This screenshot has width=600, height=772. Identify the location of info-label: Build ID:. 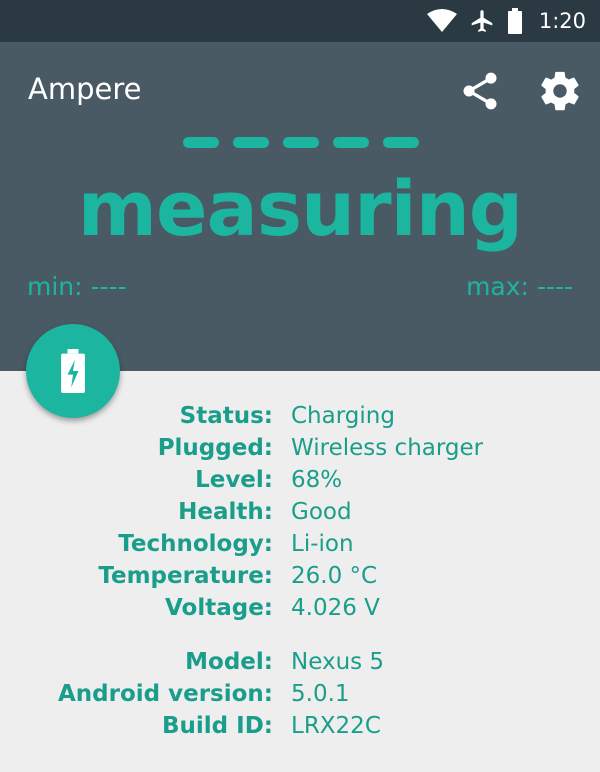
(217, 726).